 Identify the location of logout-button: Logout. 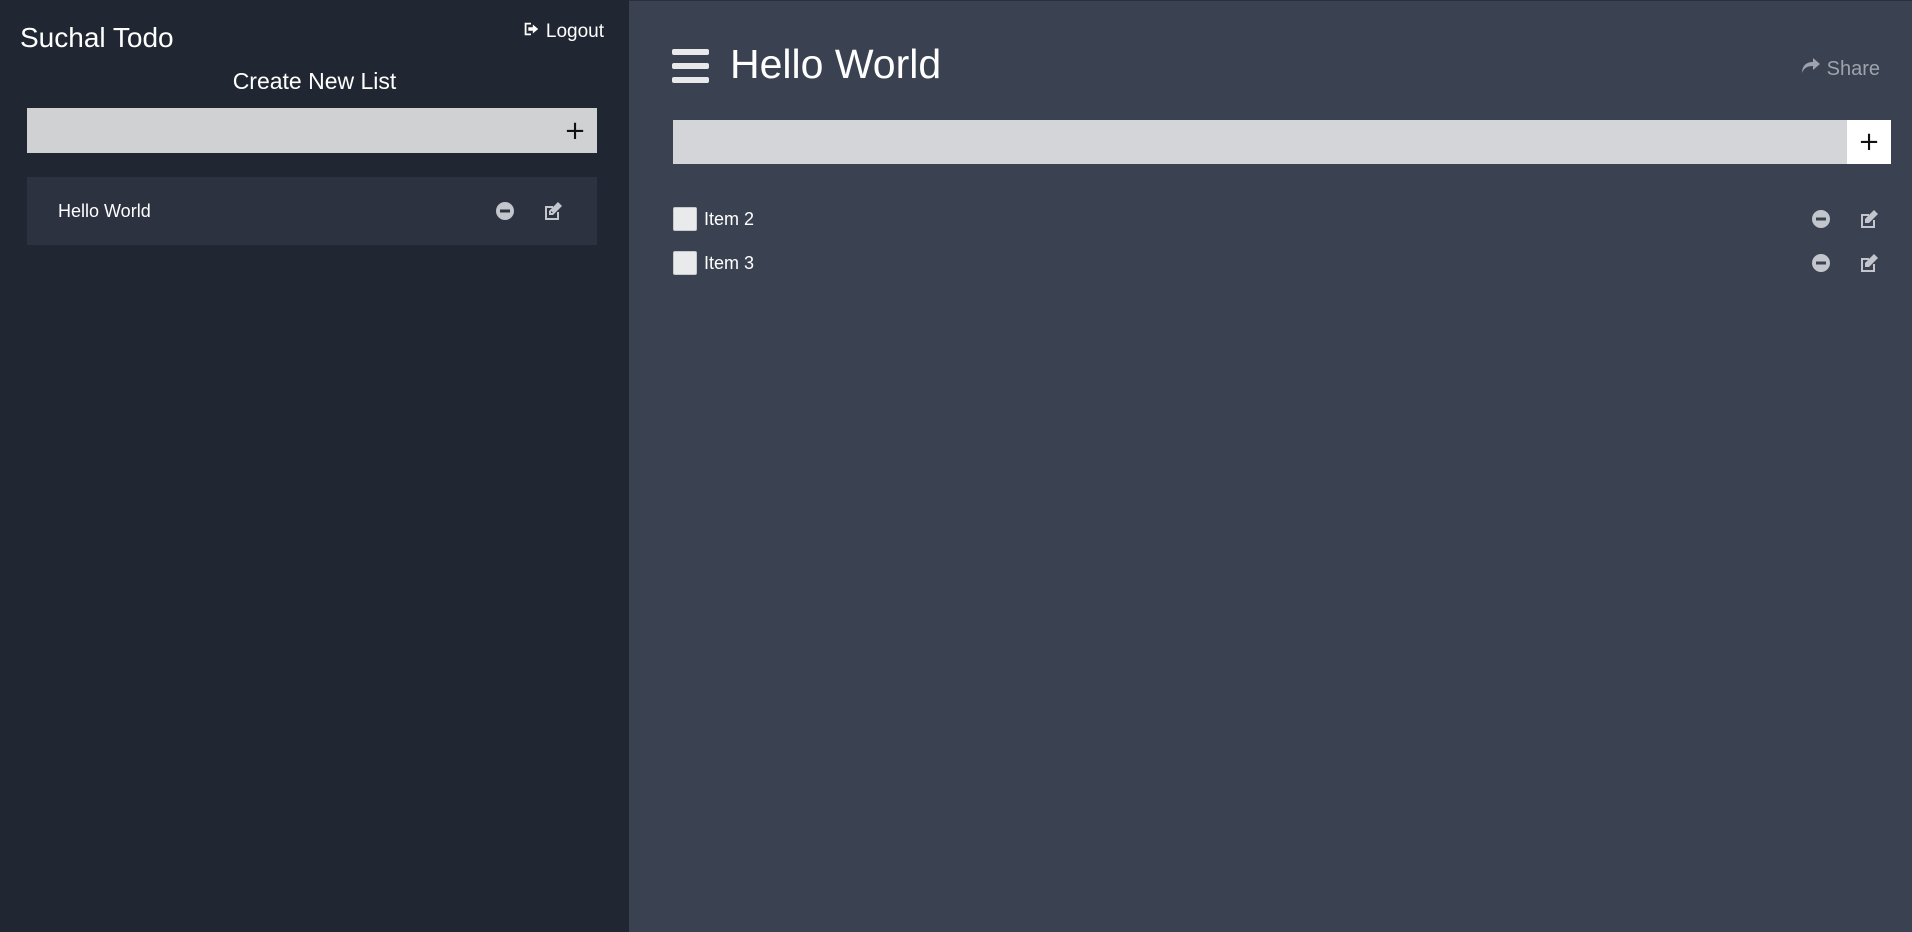
(563, 32).